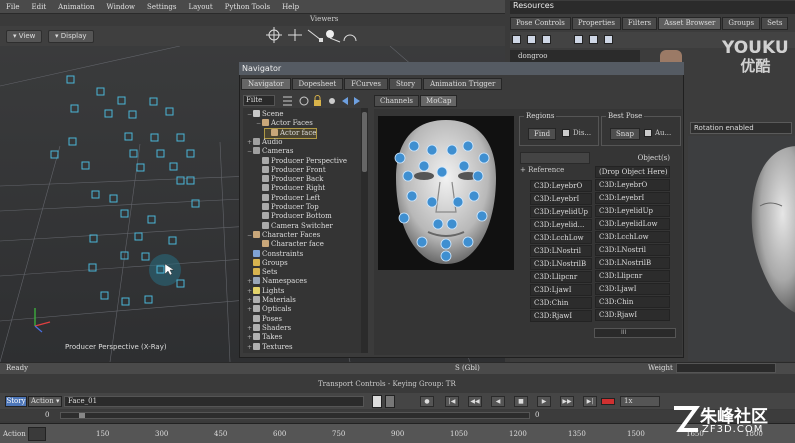  Describe the element at coordinates (561, 212) in the screenshot. I see `mapping-row: C3D:LeyelidUp` at that location.